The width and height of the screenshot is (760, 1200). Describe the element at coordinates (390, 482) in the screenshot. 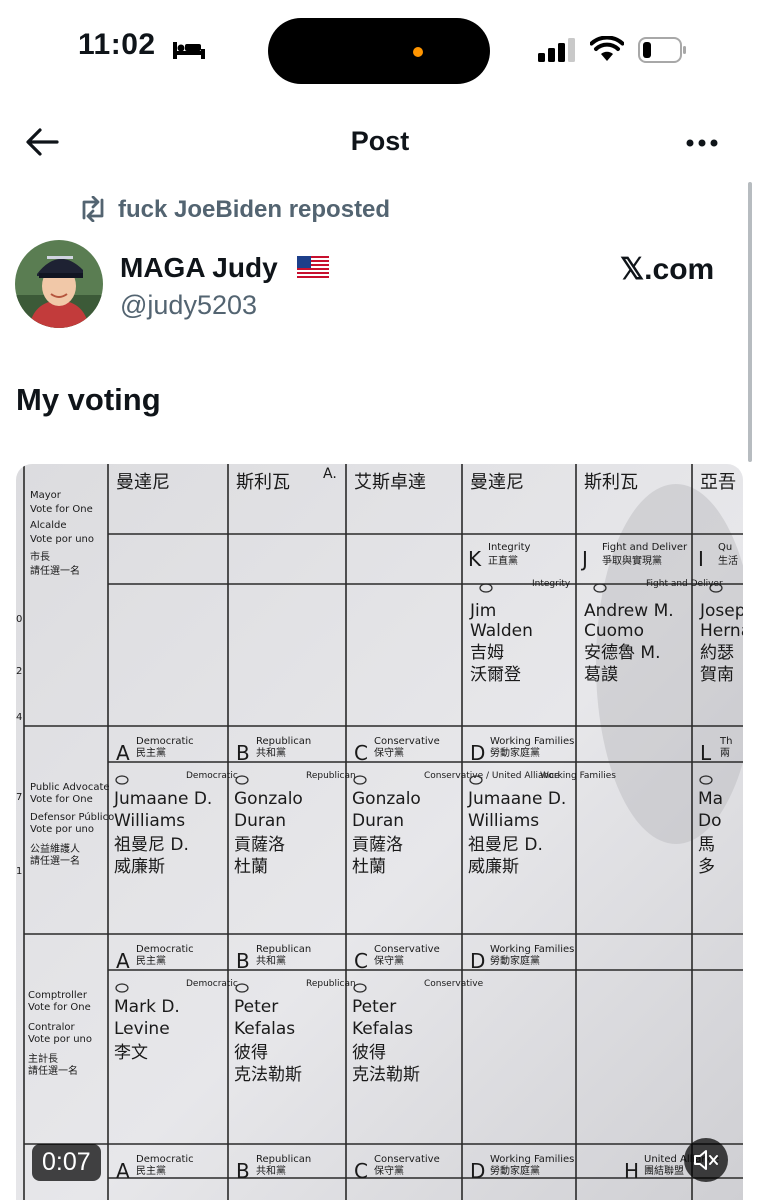

I see `ballot-top-name: 艾斯卓達` at that location.